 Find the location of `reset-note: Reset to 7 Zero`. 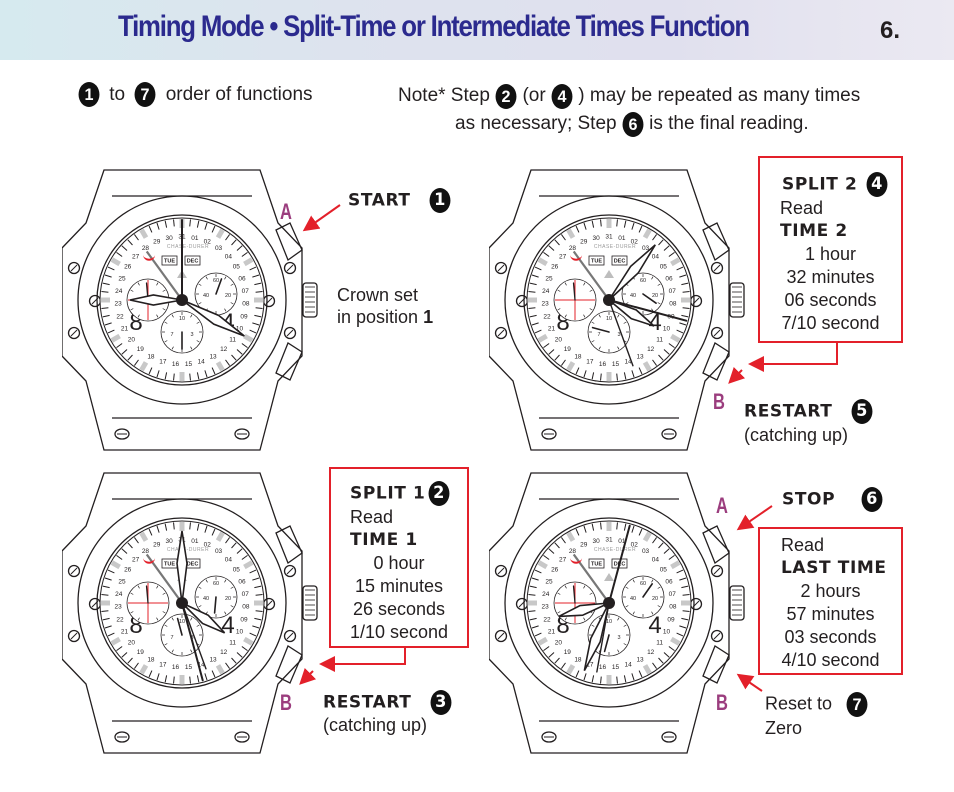

reset-note: Reset to 7 Zero is located at coordinates (816, 715).